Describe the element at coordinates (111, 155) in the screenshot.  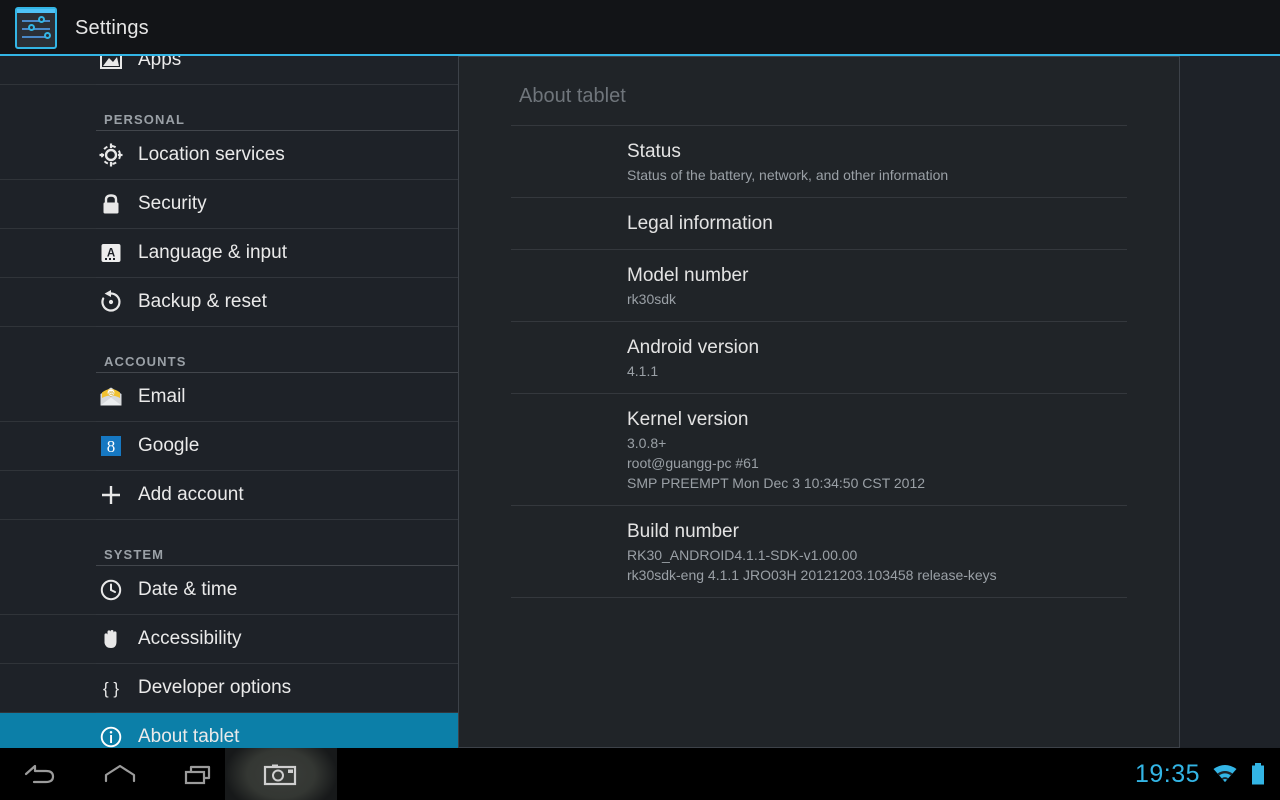
I see `location-crosshair-icon` at that location.